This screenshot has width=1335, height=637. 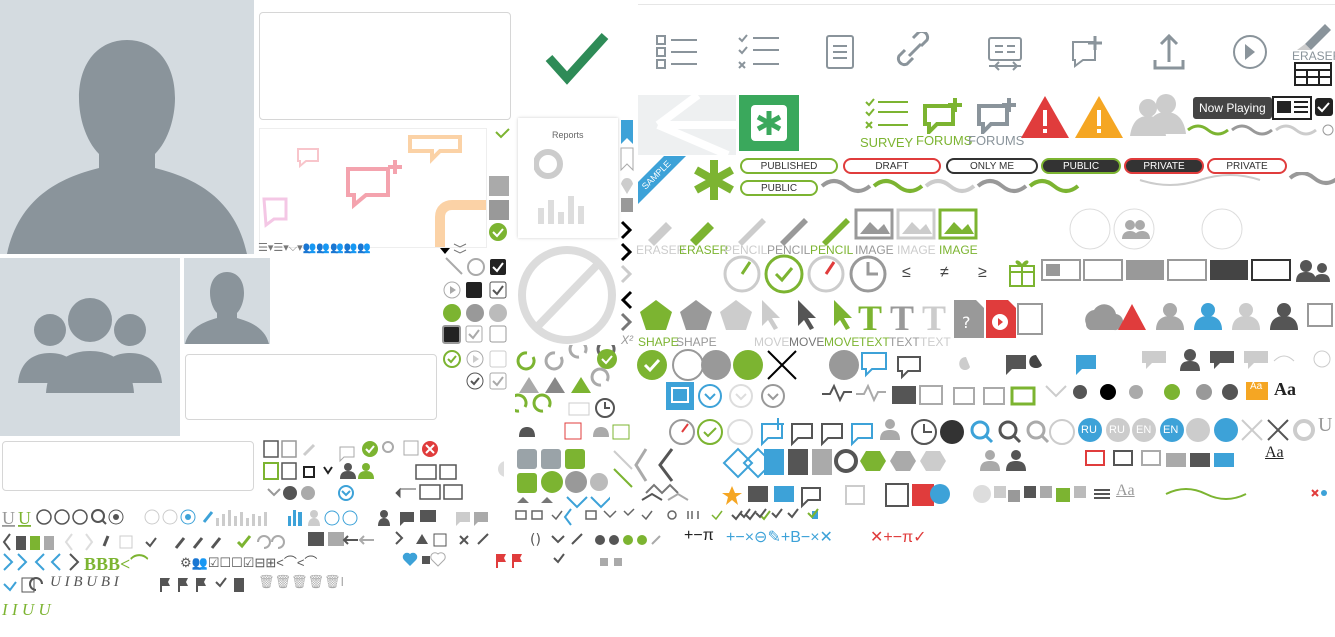 What do you see at coordinates (992, 166) in the screenshot?
I see `pill-only-me-label: ONLY ME` at bounding box center [992, 166].